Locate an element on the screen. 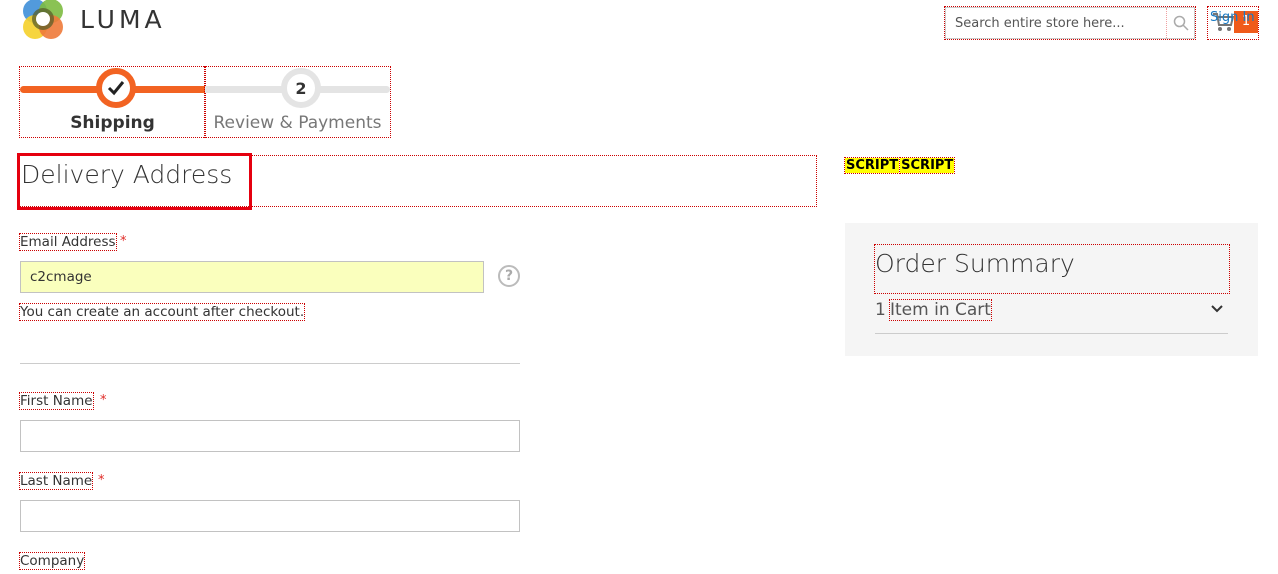  divider is located at coordinates (270, 363).